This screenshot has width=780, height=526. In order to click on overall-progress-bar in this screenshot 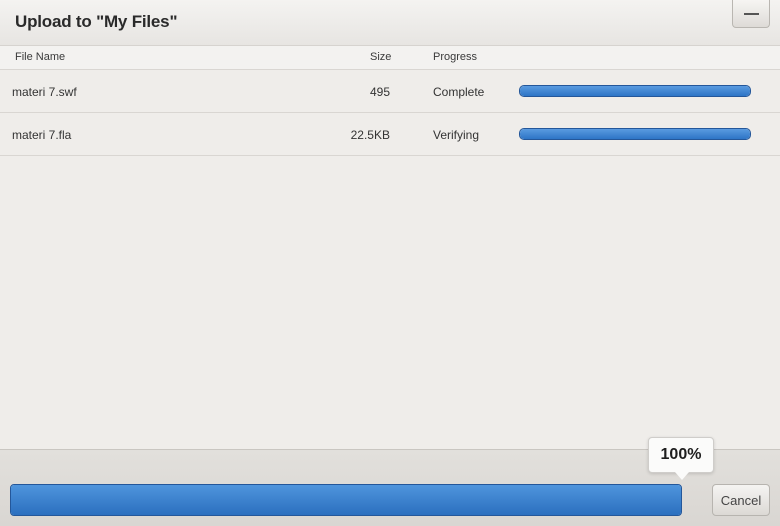, I will do `click(346, 500)`.